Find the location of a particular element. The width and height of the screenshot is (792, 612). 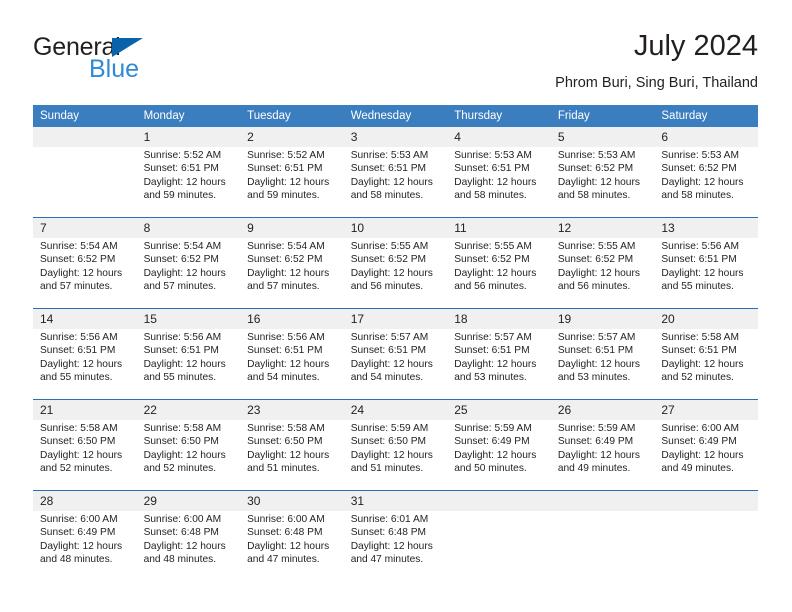

day-number-row: 14 15 16 17 18 19 20 is located at coordinates (395, 318).